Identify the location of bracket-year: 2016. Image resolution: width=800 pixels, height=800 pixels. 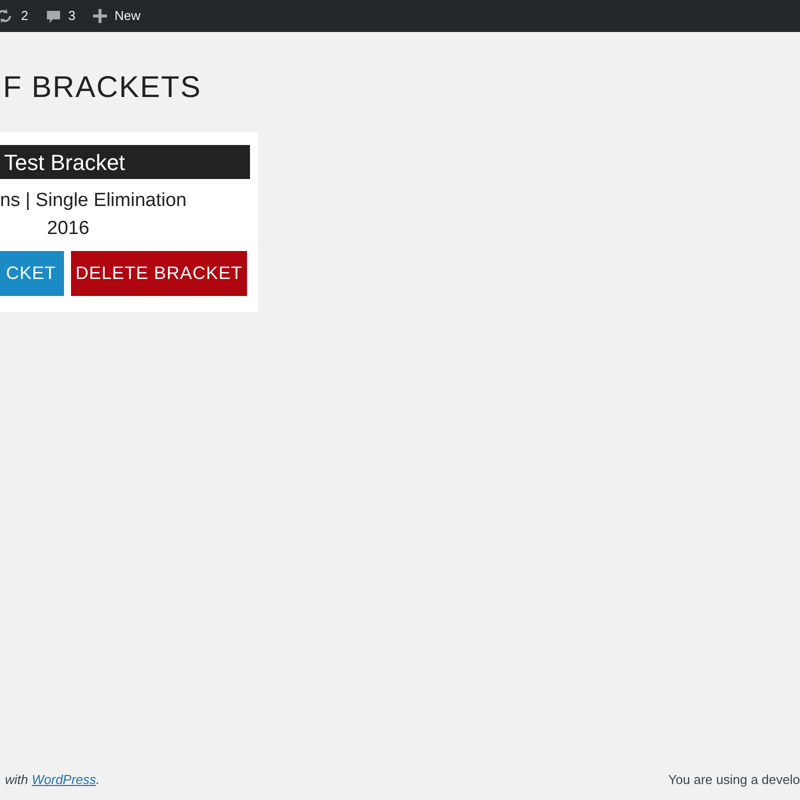
(68, 229).